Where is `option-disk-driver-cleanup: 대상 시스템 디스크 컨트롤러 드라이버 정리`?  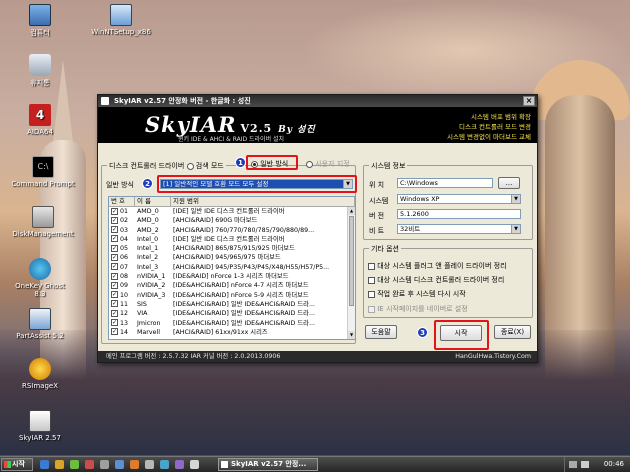 option-disk-driver-cleanup: 대상 시스템 디스크 컨트롤러 드라이버 정리 is located at coordinates (436, 280).